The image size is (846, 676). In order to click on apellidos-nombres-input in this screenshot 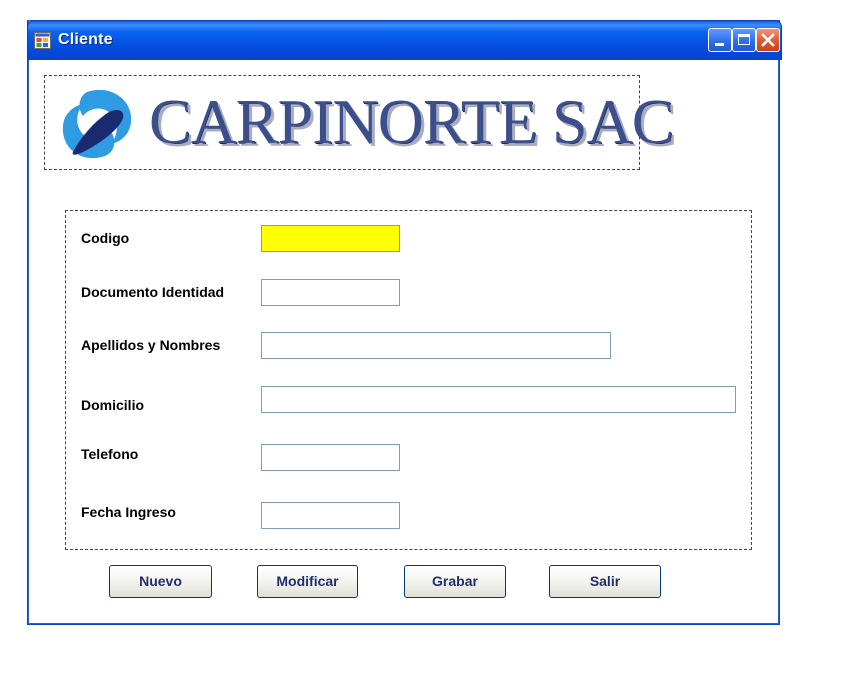, I will do `click(436, 345)`.